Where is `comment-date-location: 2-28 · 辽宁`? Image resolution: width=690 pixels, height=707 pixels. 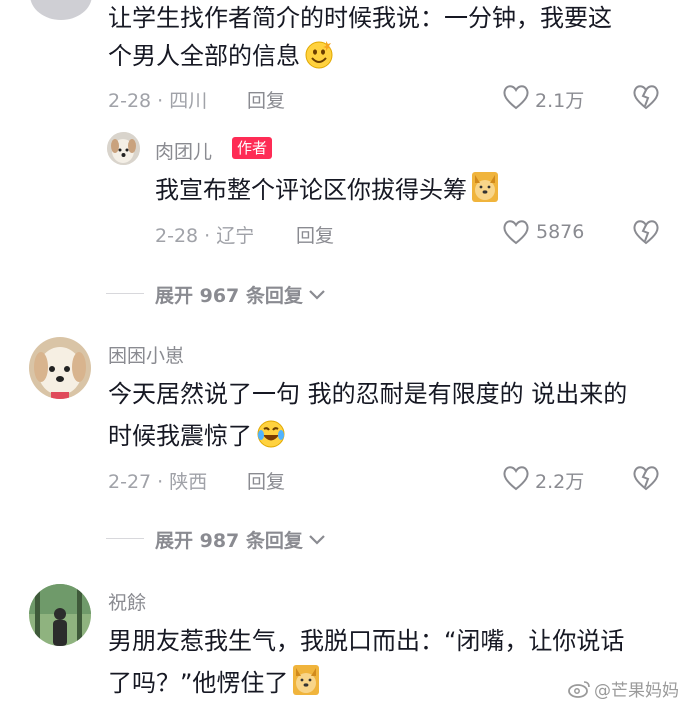
comment-date-location: 2-28 · 辽宁 is located at coordinates (205, 236).